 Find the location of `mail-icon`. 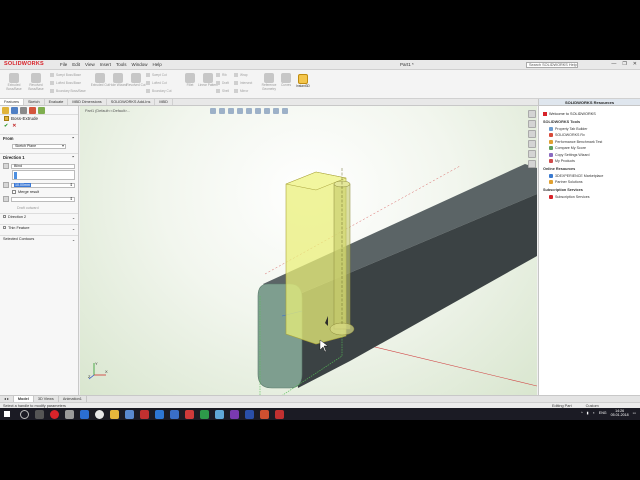

mail-icon is located at coordinates (174, 414).